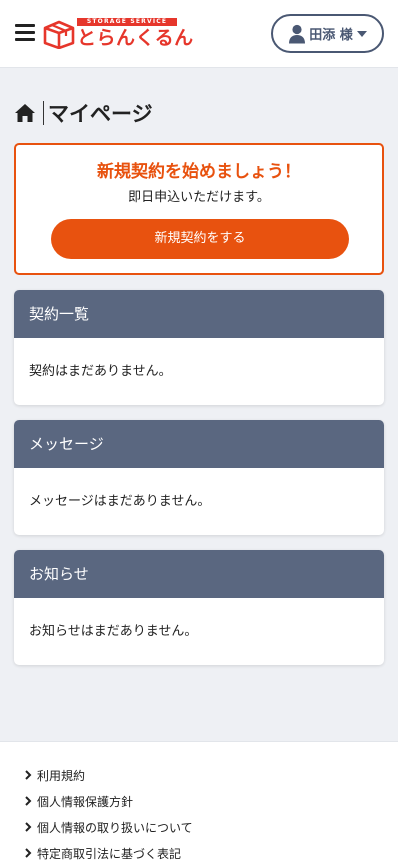 The width and height of the screenshot is (398, 864). I want to click on footer-link-label: 特定商取引法に基づく表記, so click(109, 853).